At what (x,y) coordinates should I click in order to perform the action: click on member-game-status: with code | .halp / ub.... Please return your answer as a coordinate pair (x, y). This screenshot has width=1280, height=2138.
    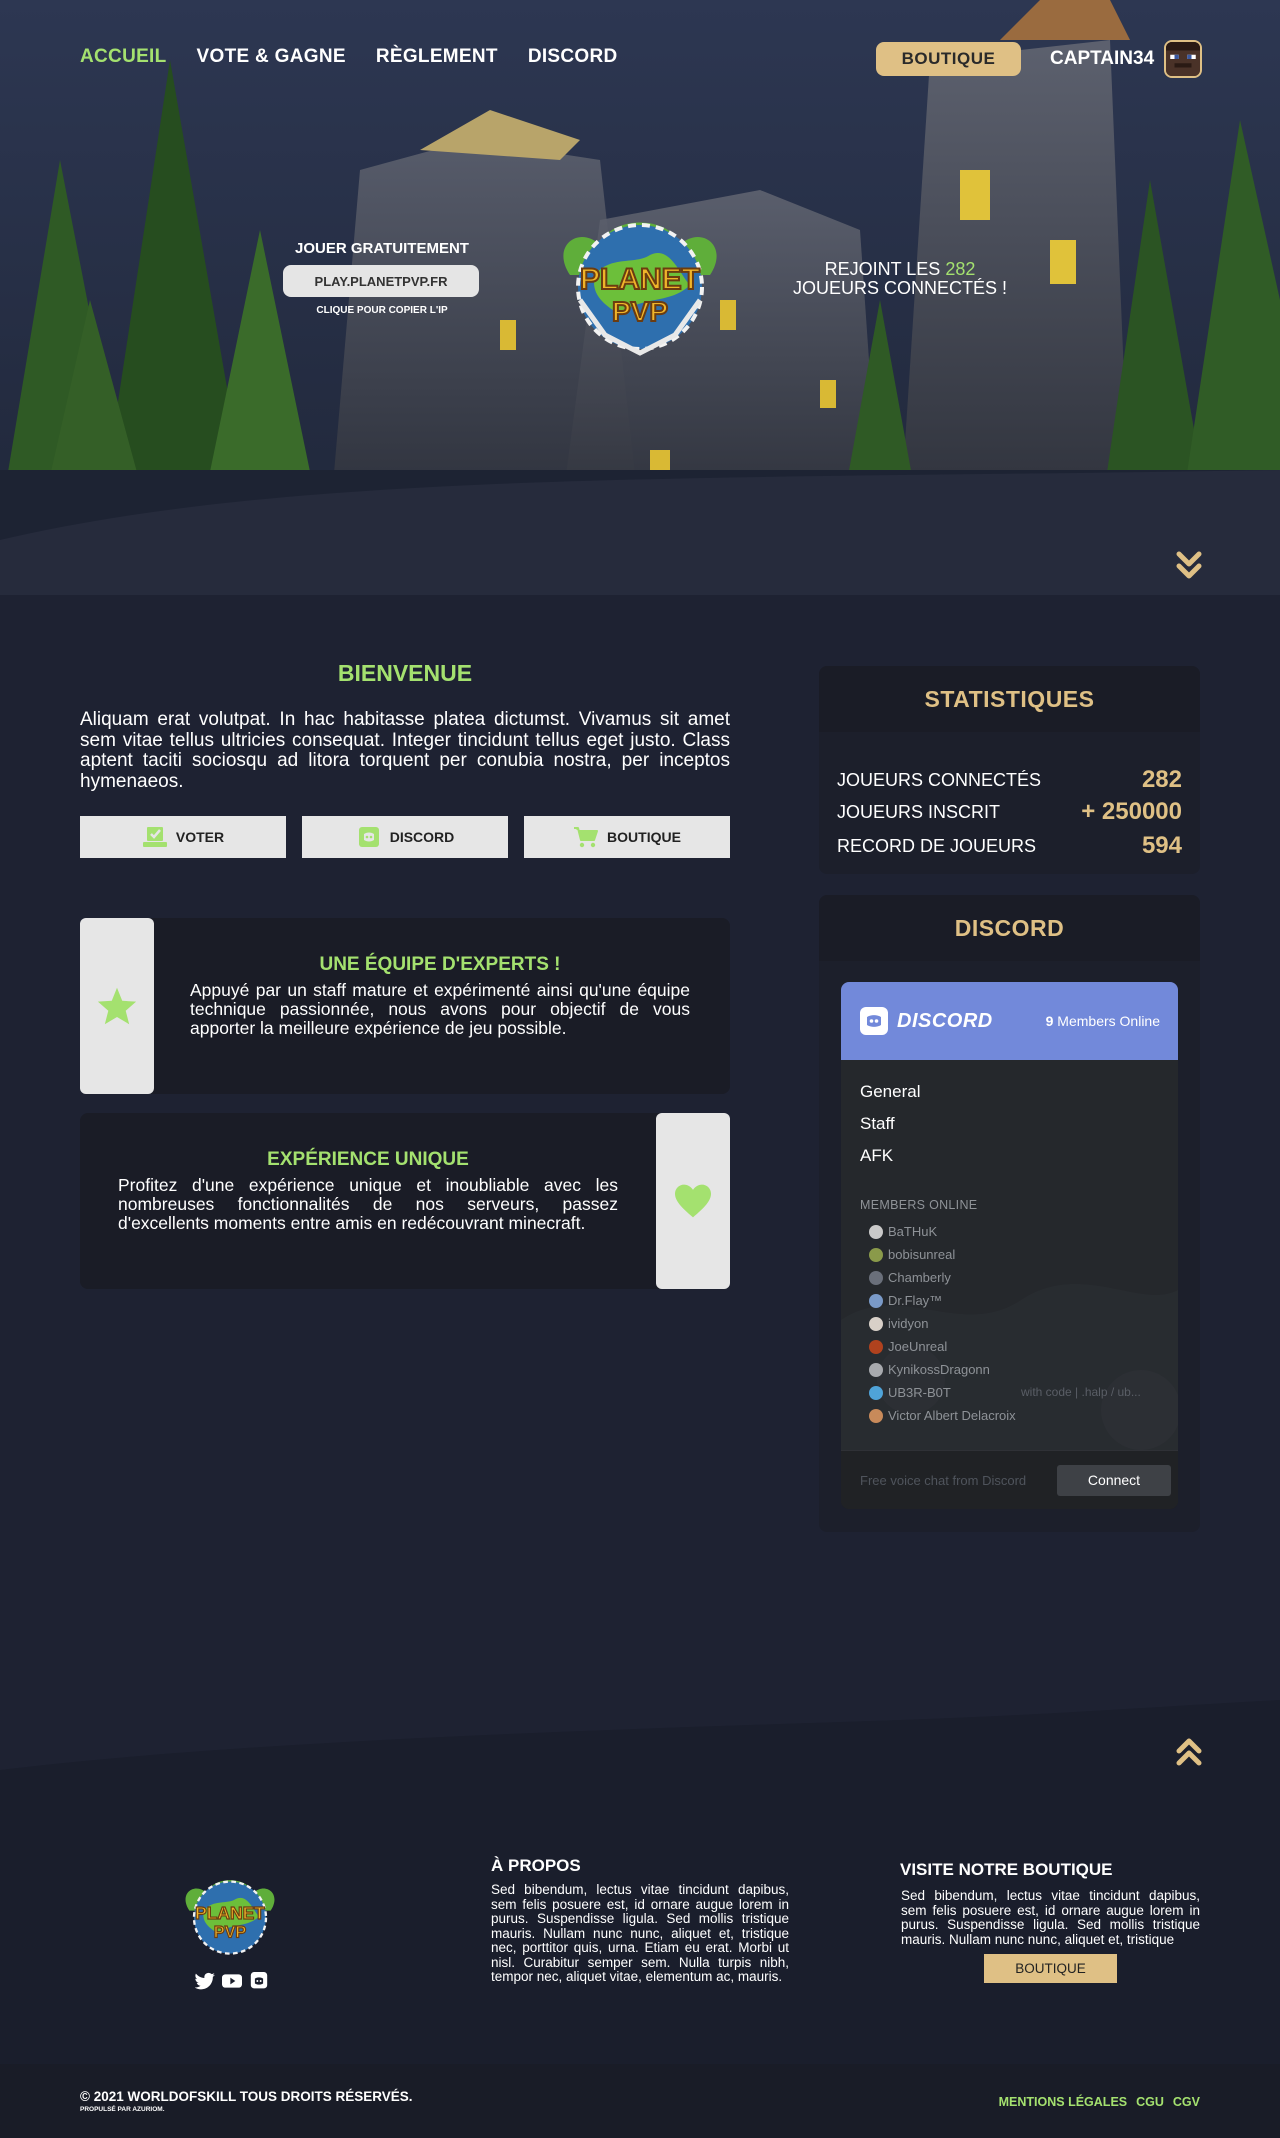
    Looking at the image, I should click on (1081, 1392).